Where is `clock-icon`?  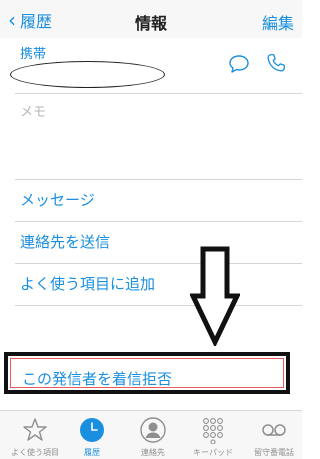 clock-icon is located at coordinates (92, 430).